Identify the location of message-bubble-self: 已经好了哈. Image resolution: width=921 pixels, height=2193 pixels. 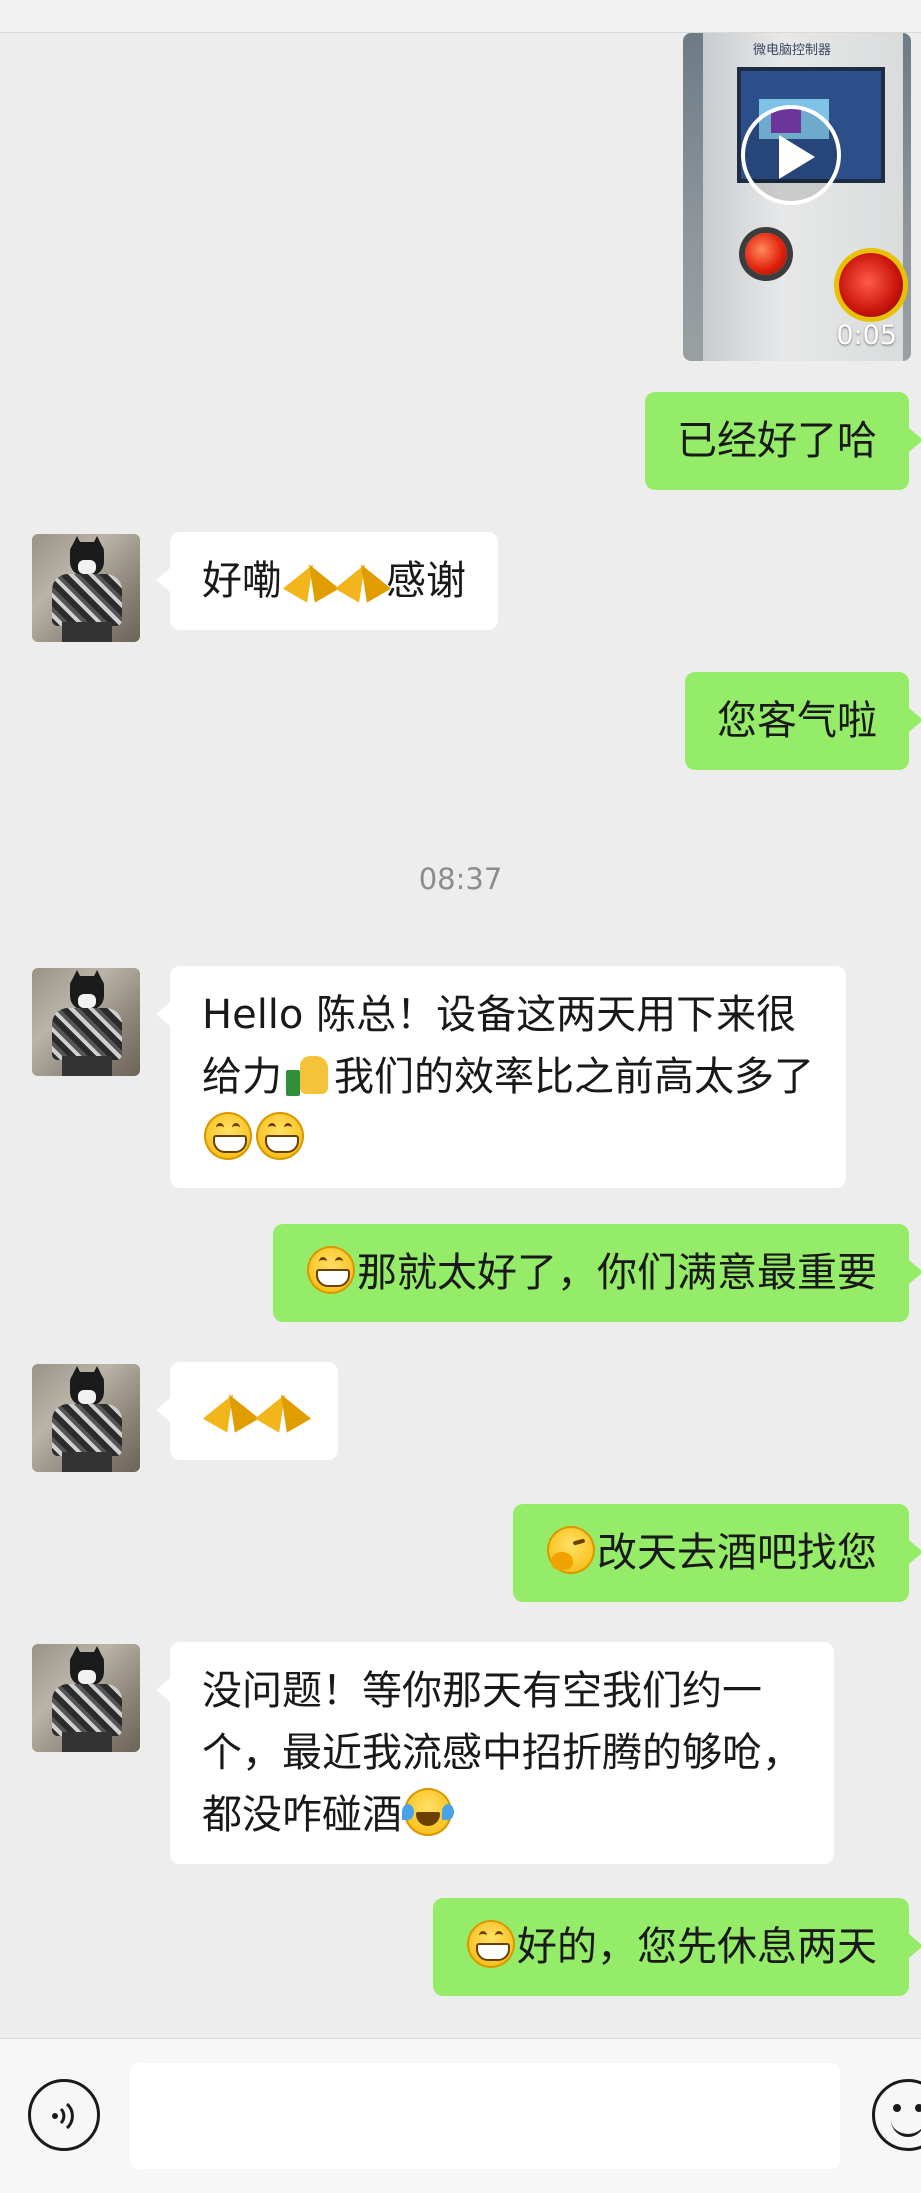
(783, 441).